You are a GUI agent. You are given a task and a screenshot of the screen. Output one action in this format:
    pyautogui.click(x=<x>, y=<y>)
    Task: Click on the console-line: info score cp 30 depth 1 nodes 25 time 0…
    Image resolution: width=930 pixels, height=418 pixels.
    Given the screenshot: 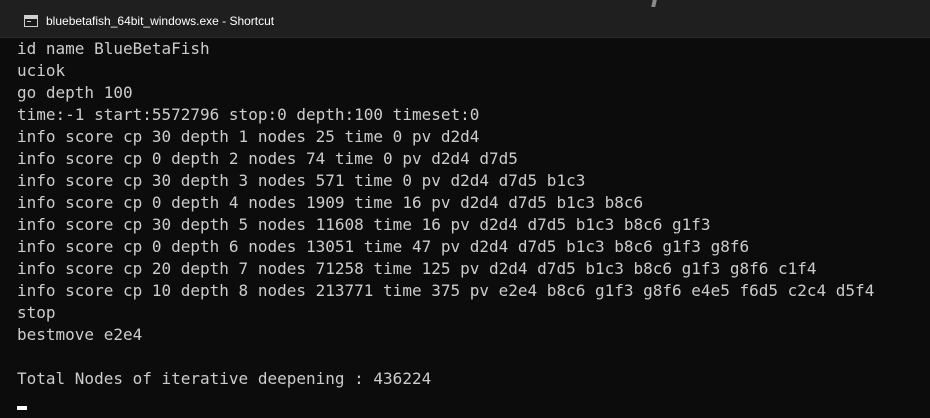 What is the action you would take?
    pyautogui.click(x=248, y=136)
    